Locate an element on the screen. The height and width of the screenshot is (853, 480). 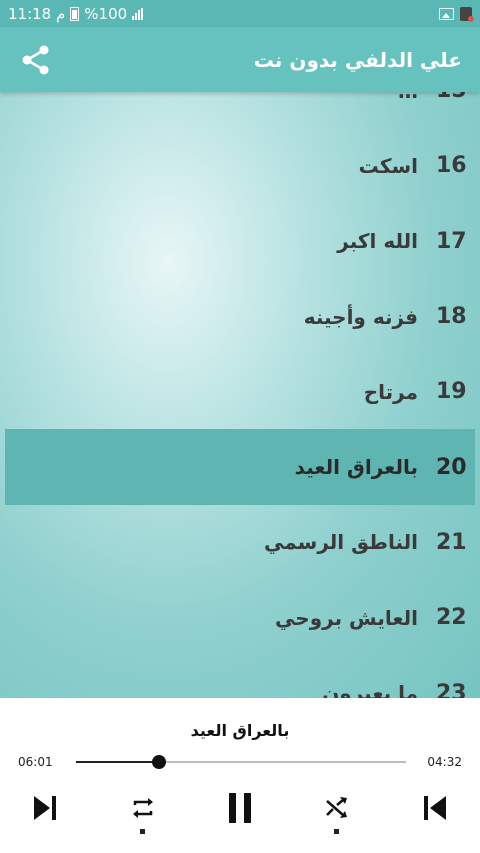
status-left: 11:18 م %100 is located at coordinates (76, 13).